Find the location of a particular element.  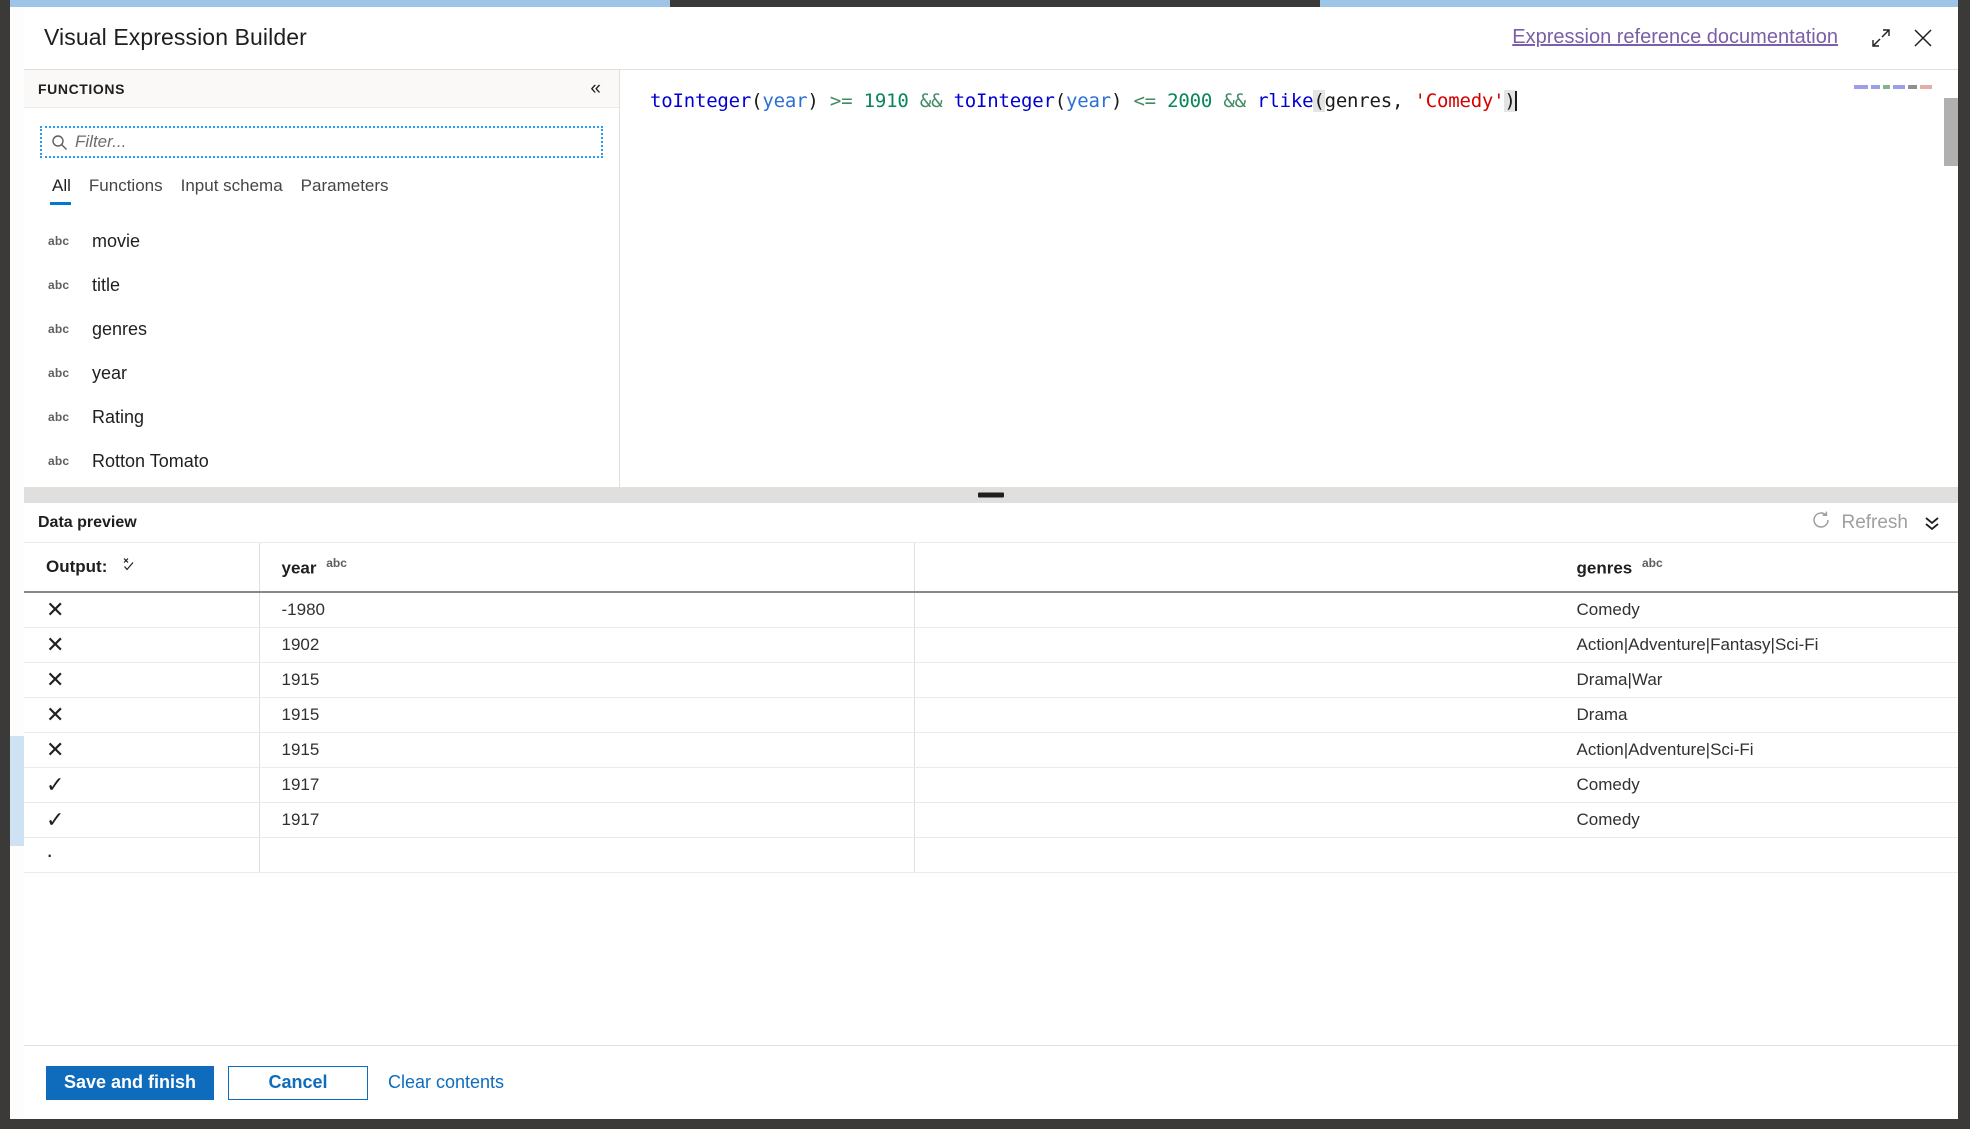

editor-scrollbar-track is located at coordinates (1951, 278).